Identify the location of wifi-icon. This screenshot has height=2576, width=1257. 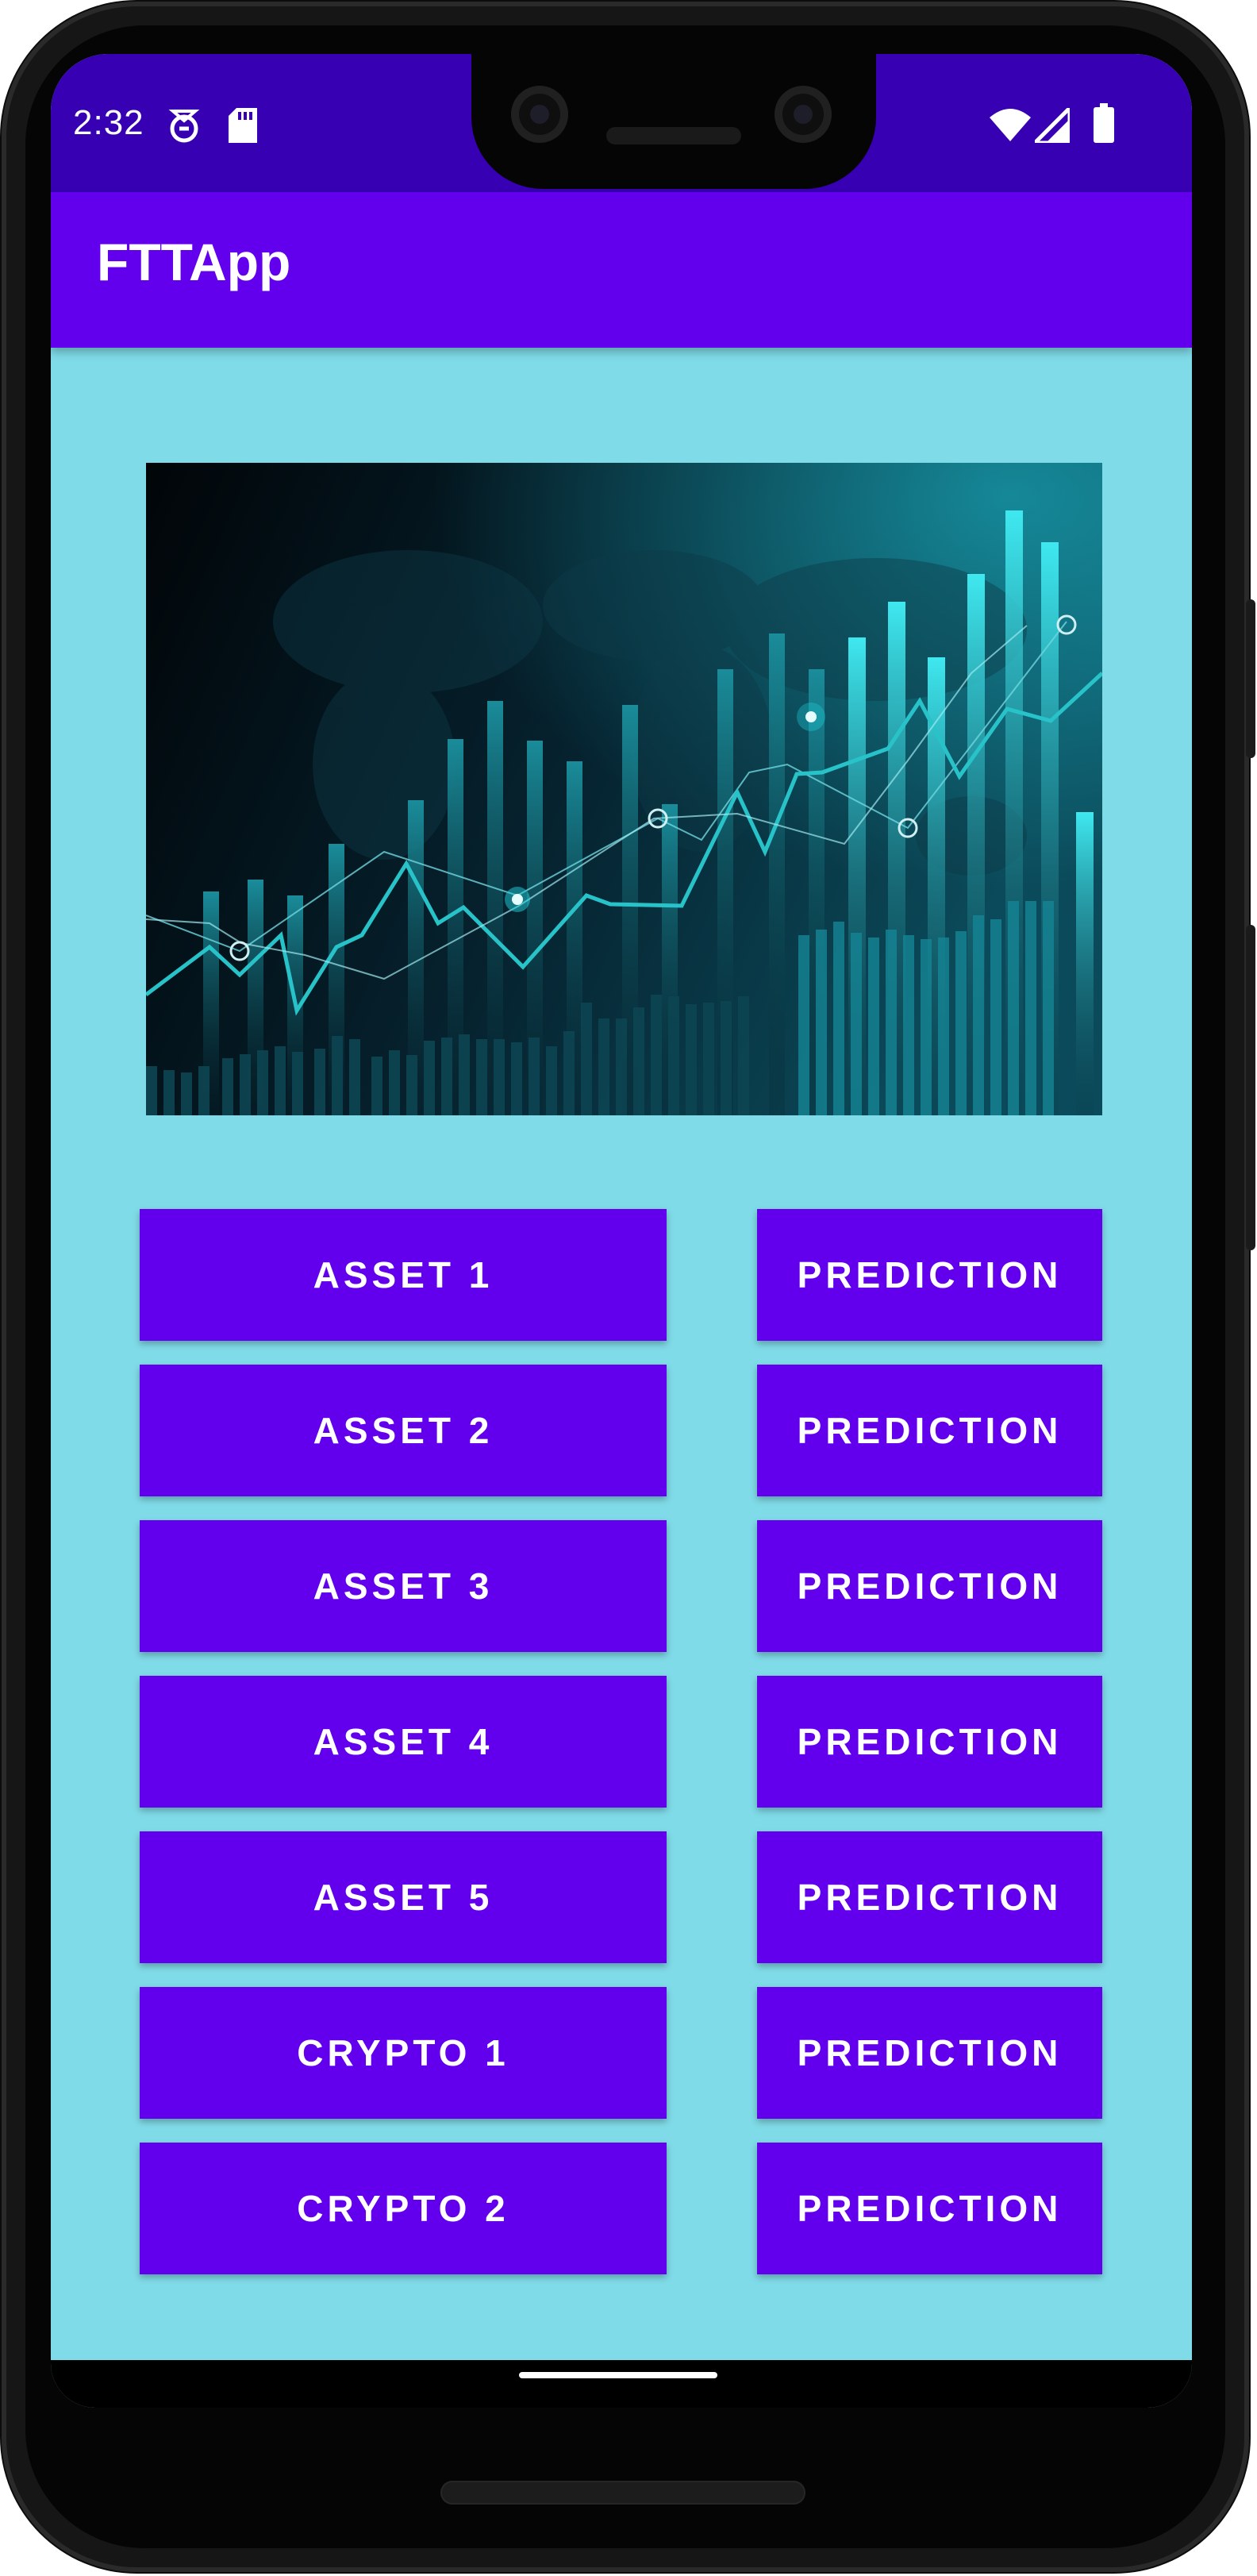
(1010, 126).